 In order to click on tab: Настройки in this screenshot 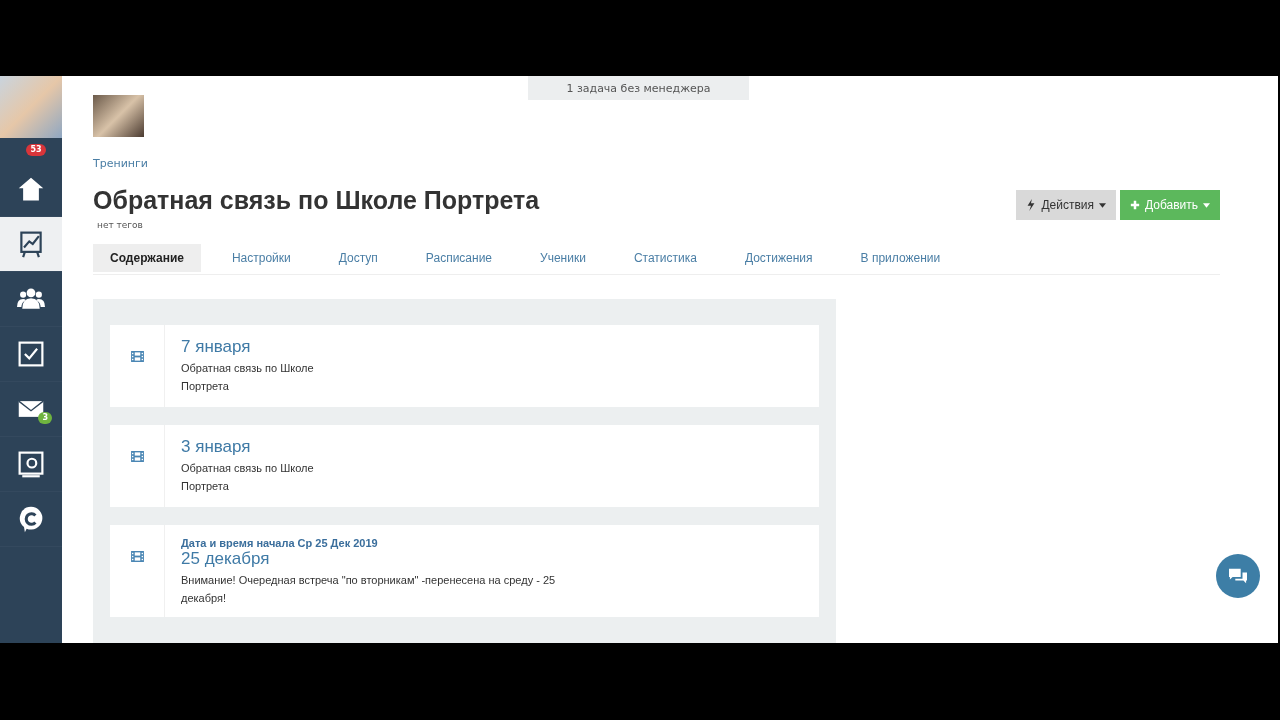, I will do `click(261, 258)`.